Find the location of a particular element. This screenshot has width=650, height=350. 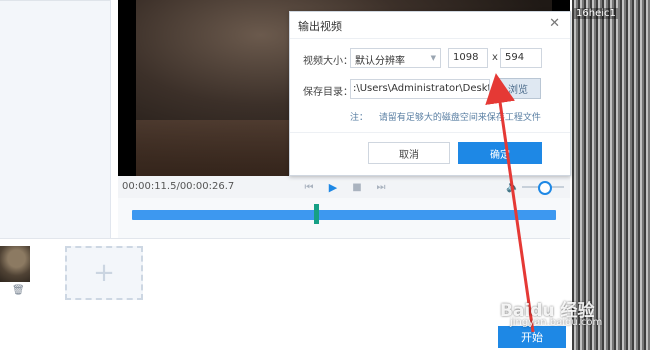

width-field: 1098 is located at coordinates (468, 58).